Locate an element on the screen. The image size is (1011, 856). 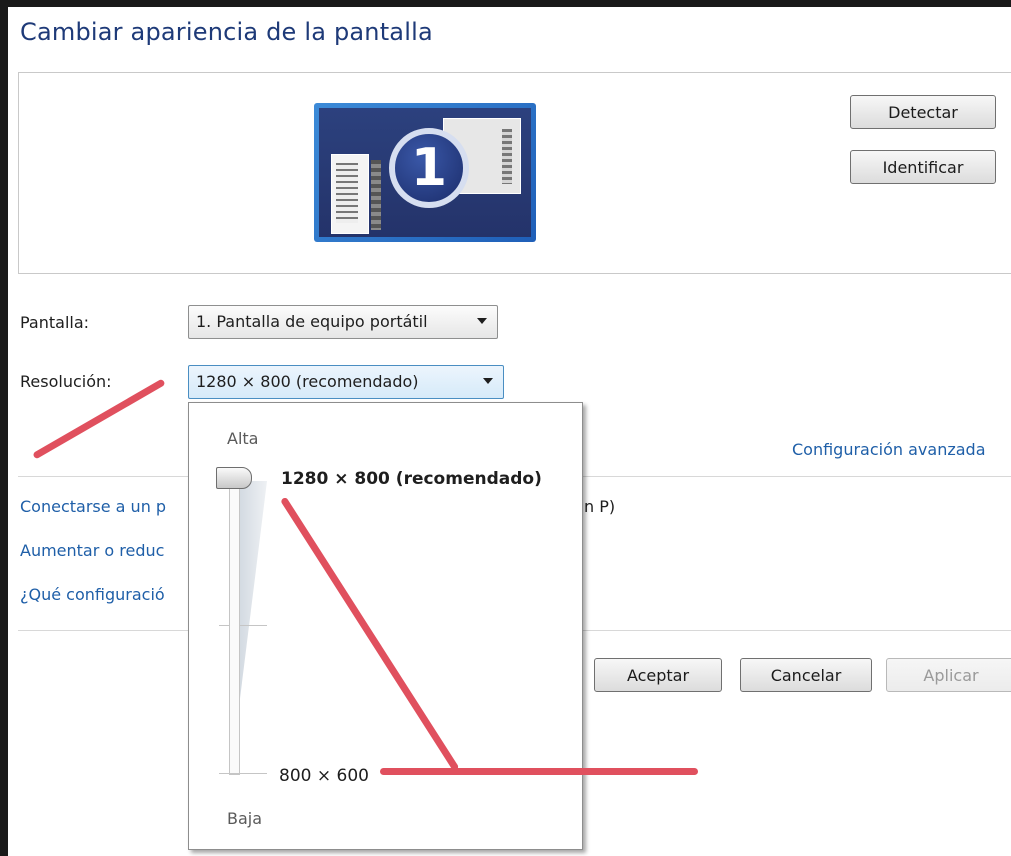
window-frame-top is located at coordinates (505, 3).